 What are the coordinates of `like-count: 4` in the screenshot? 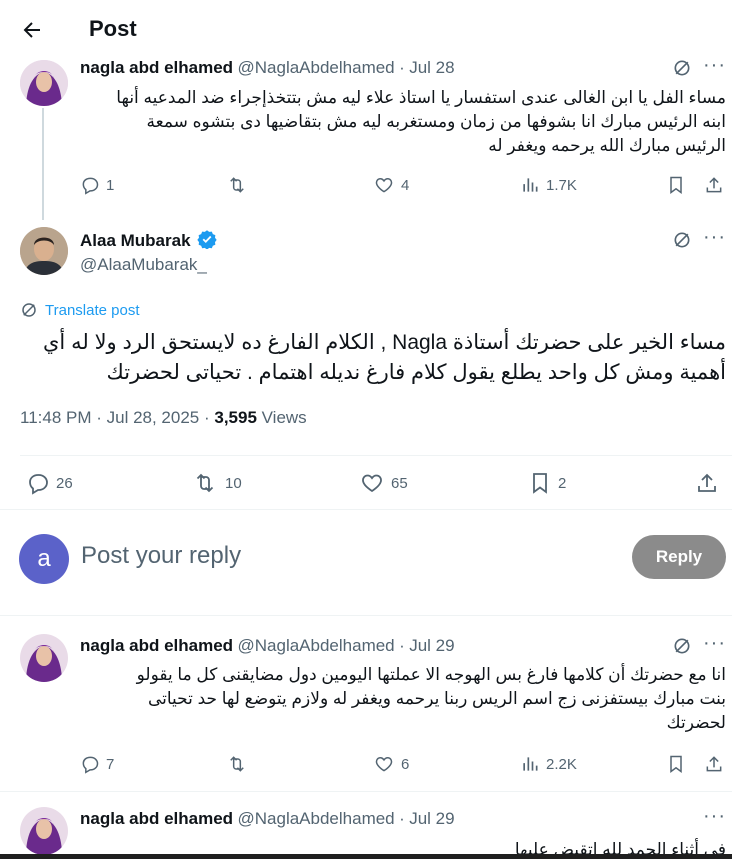 It's located at (405, 185).